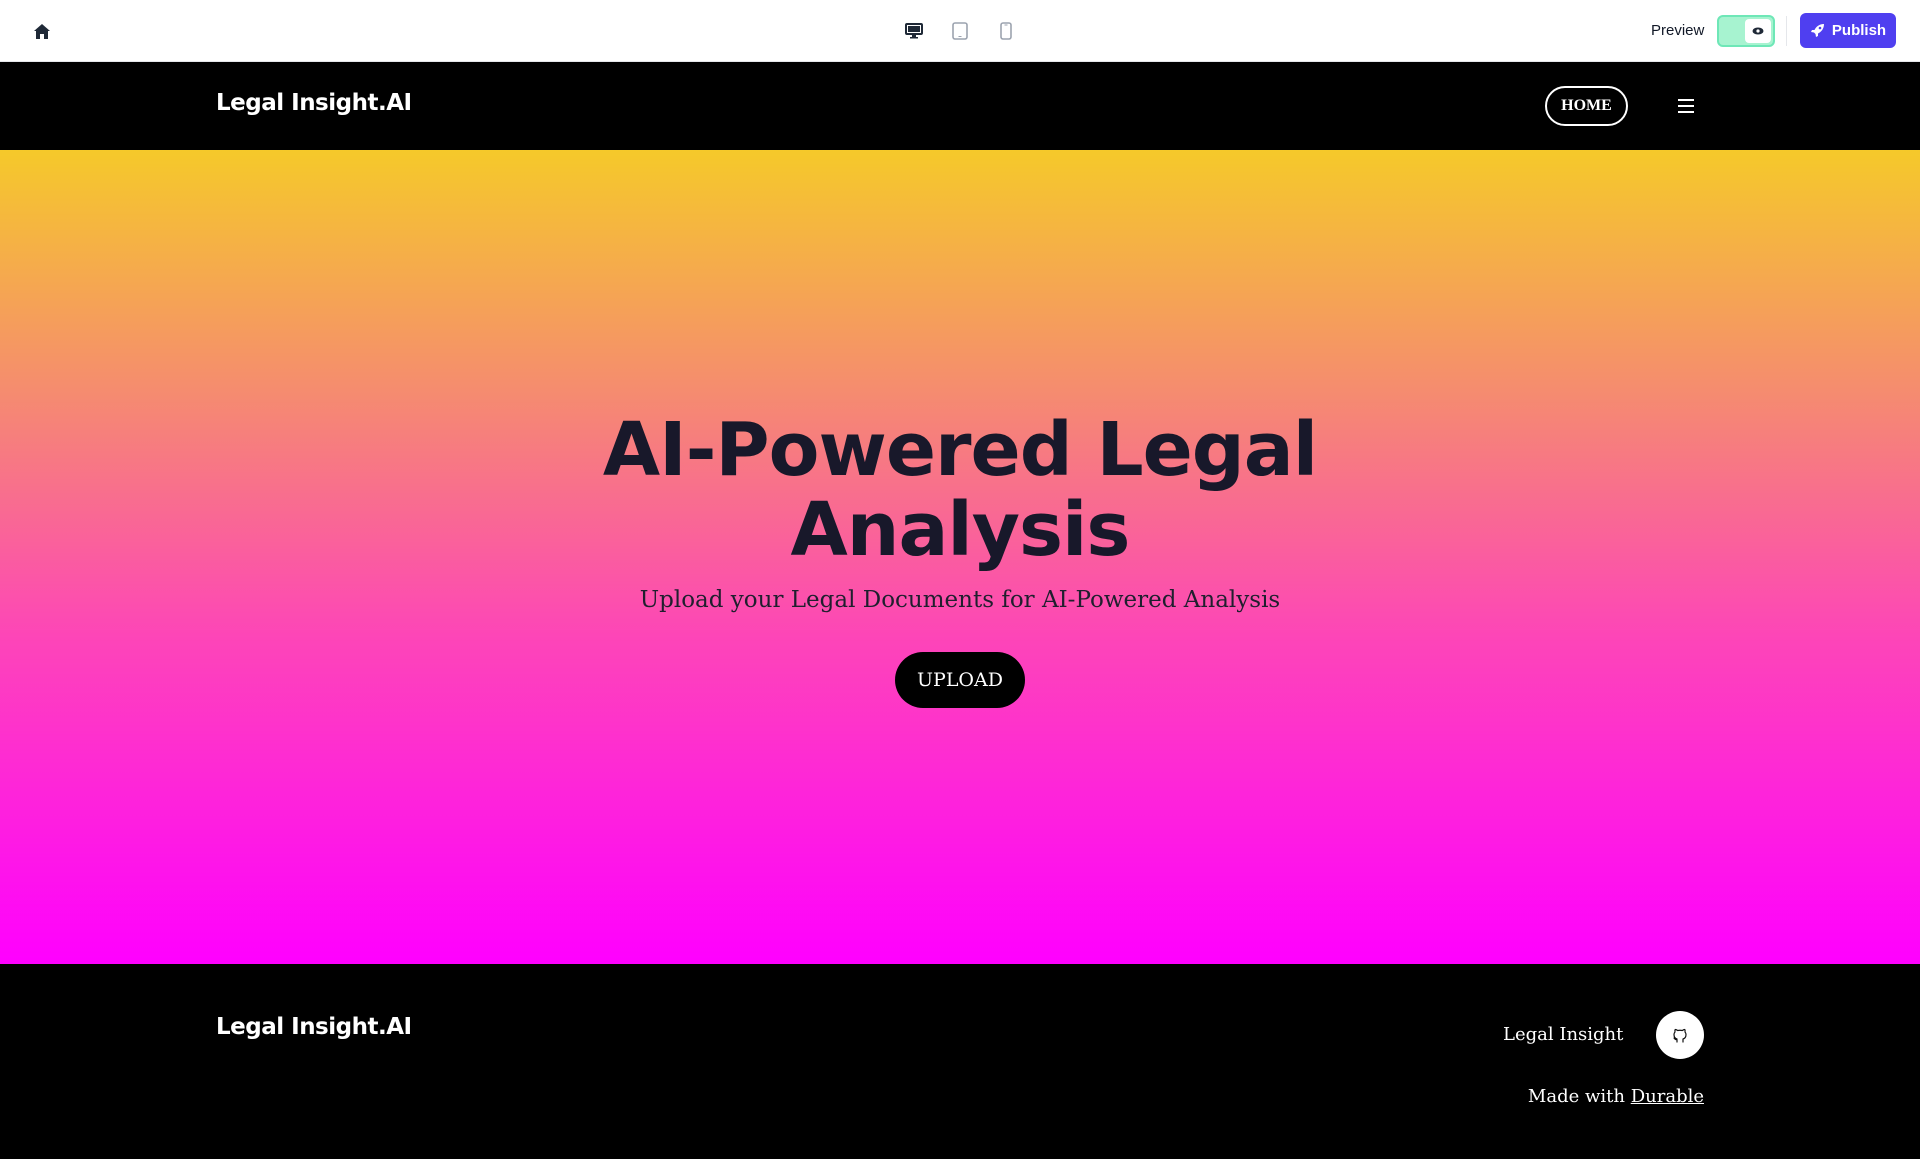 The image size is (1920, 1159). Describe the element at coordinates (1006, 31) in the screenshot. I see `mobile-icon` at that location.